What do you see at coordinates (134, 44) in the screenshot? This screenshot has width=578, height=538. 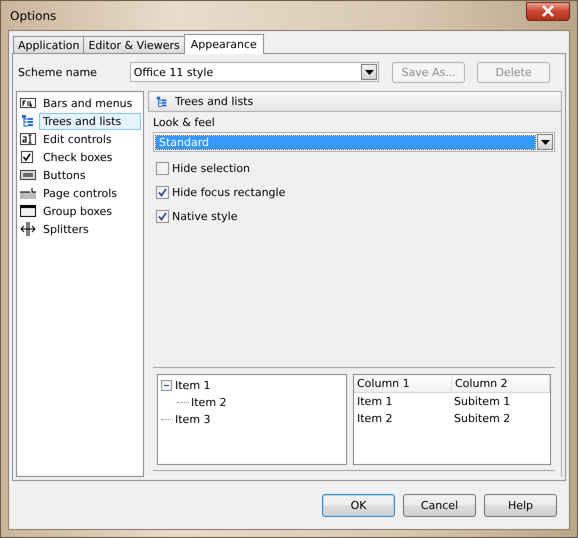 I see `tab: Editor & Viewers` at bounding box center [134, 44].